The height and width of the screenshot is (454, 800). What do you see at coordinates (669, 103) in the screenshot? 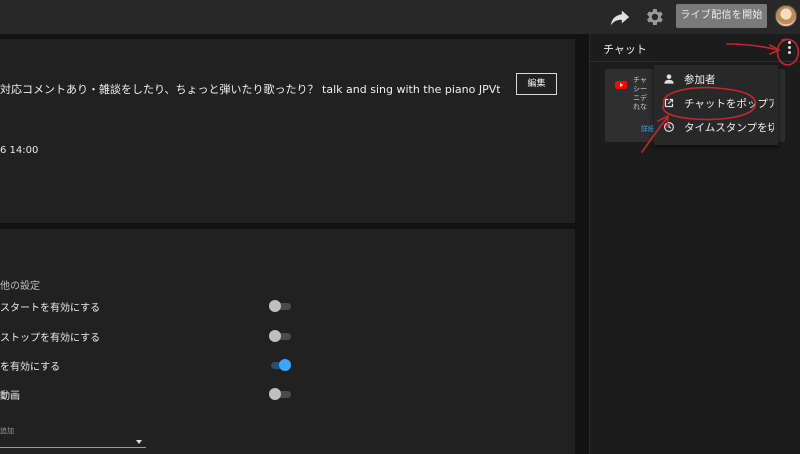
I see `popout-icon` at bounding box center [669, 103].